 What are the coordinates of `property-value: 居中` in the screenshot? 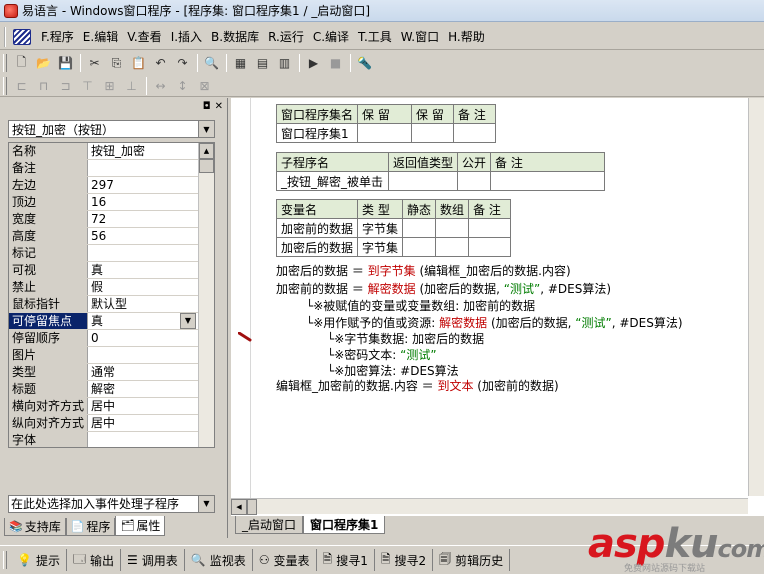 It's located at (151, 423).